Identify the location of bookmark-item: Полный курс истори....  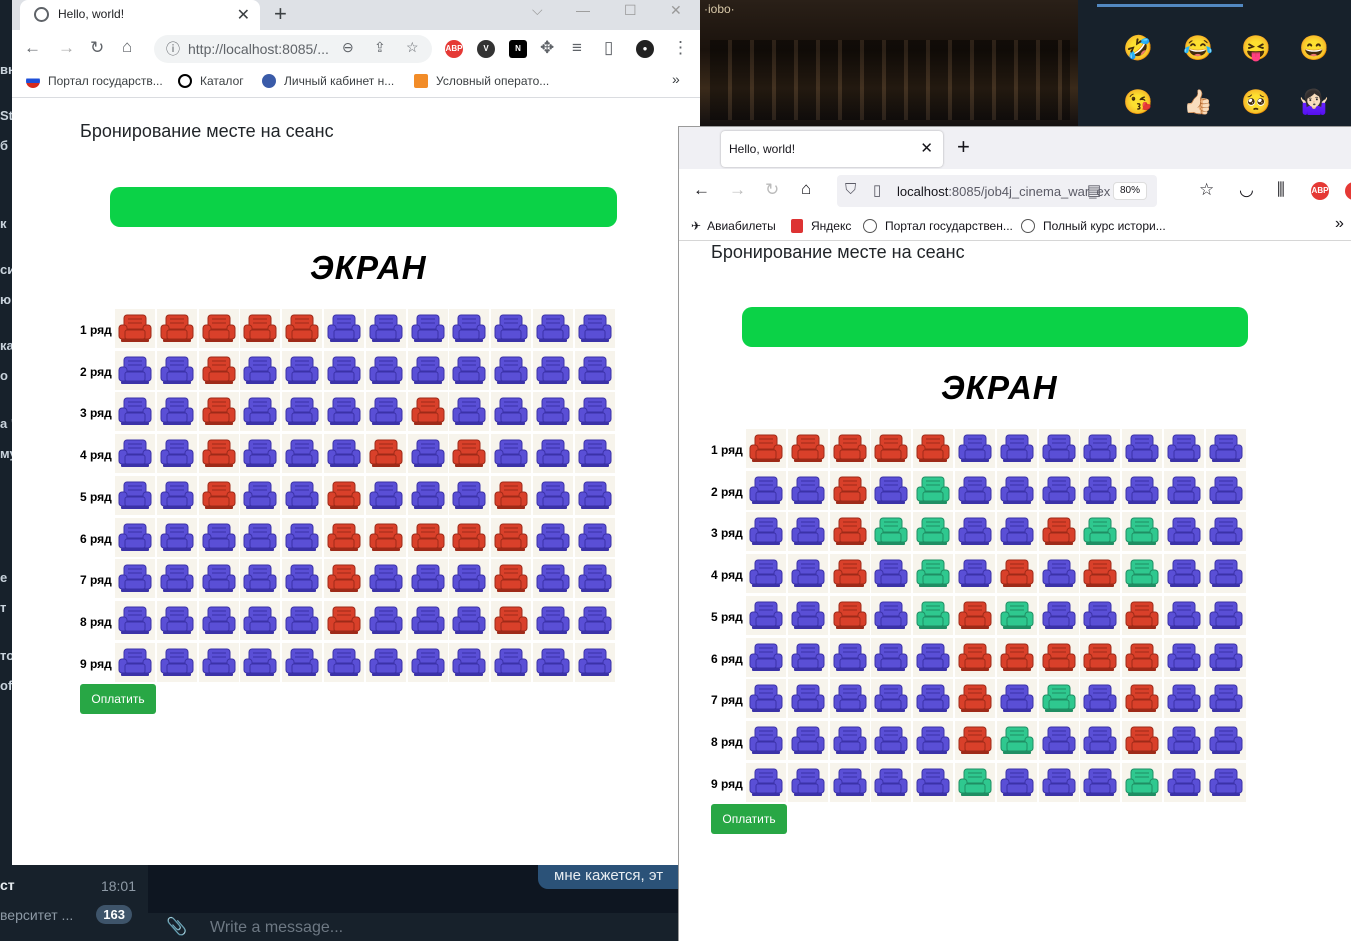
(1093, 226).